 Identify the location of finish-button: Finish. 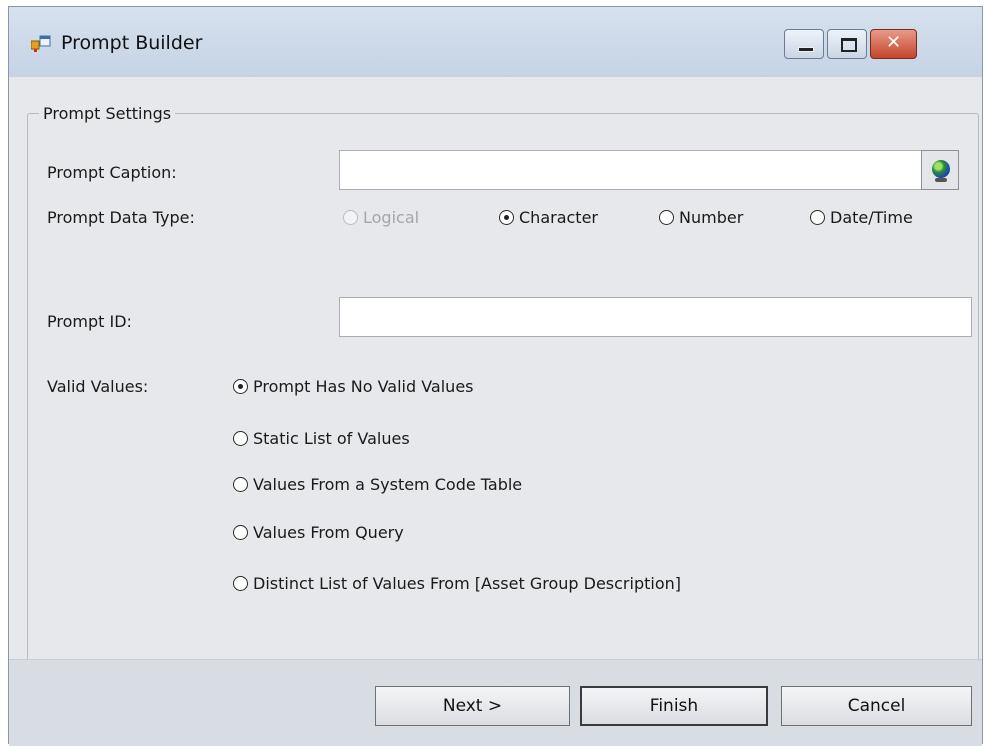
(674, 706).